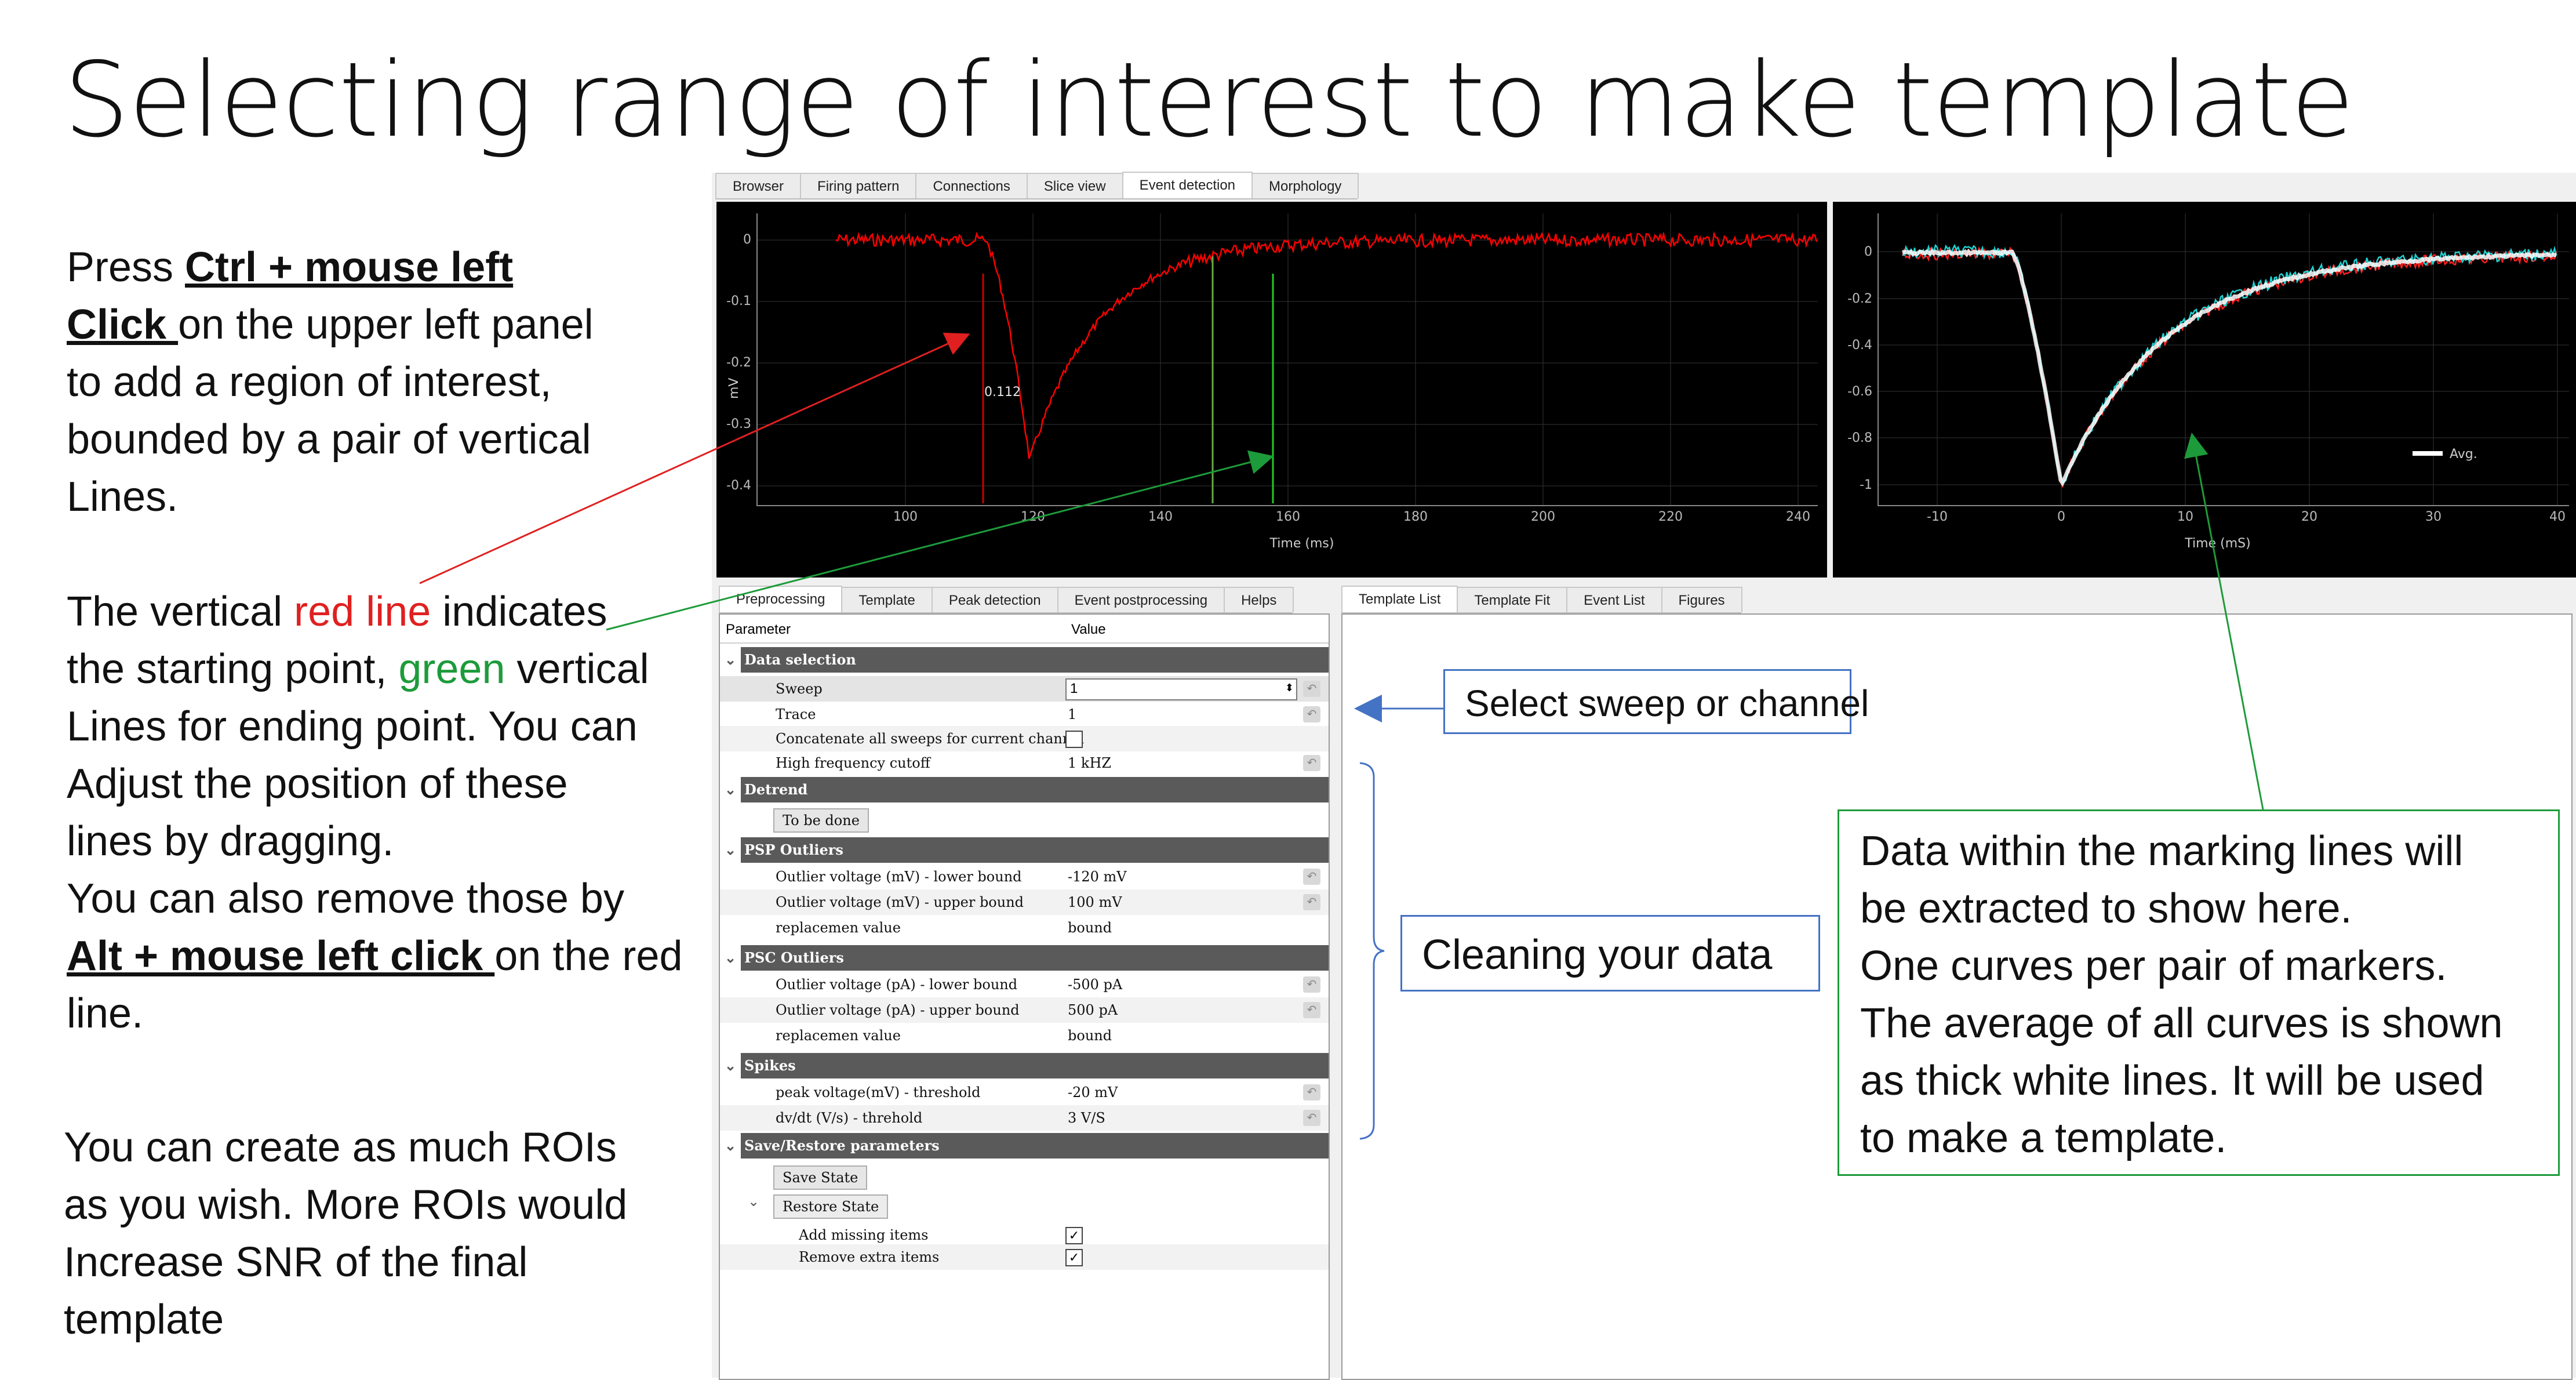 The image size is (2576, 1380). Describe the element at coordinates (2224, 622) in the screenshot. I see `green-arrow-right` at that location.